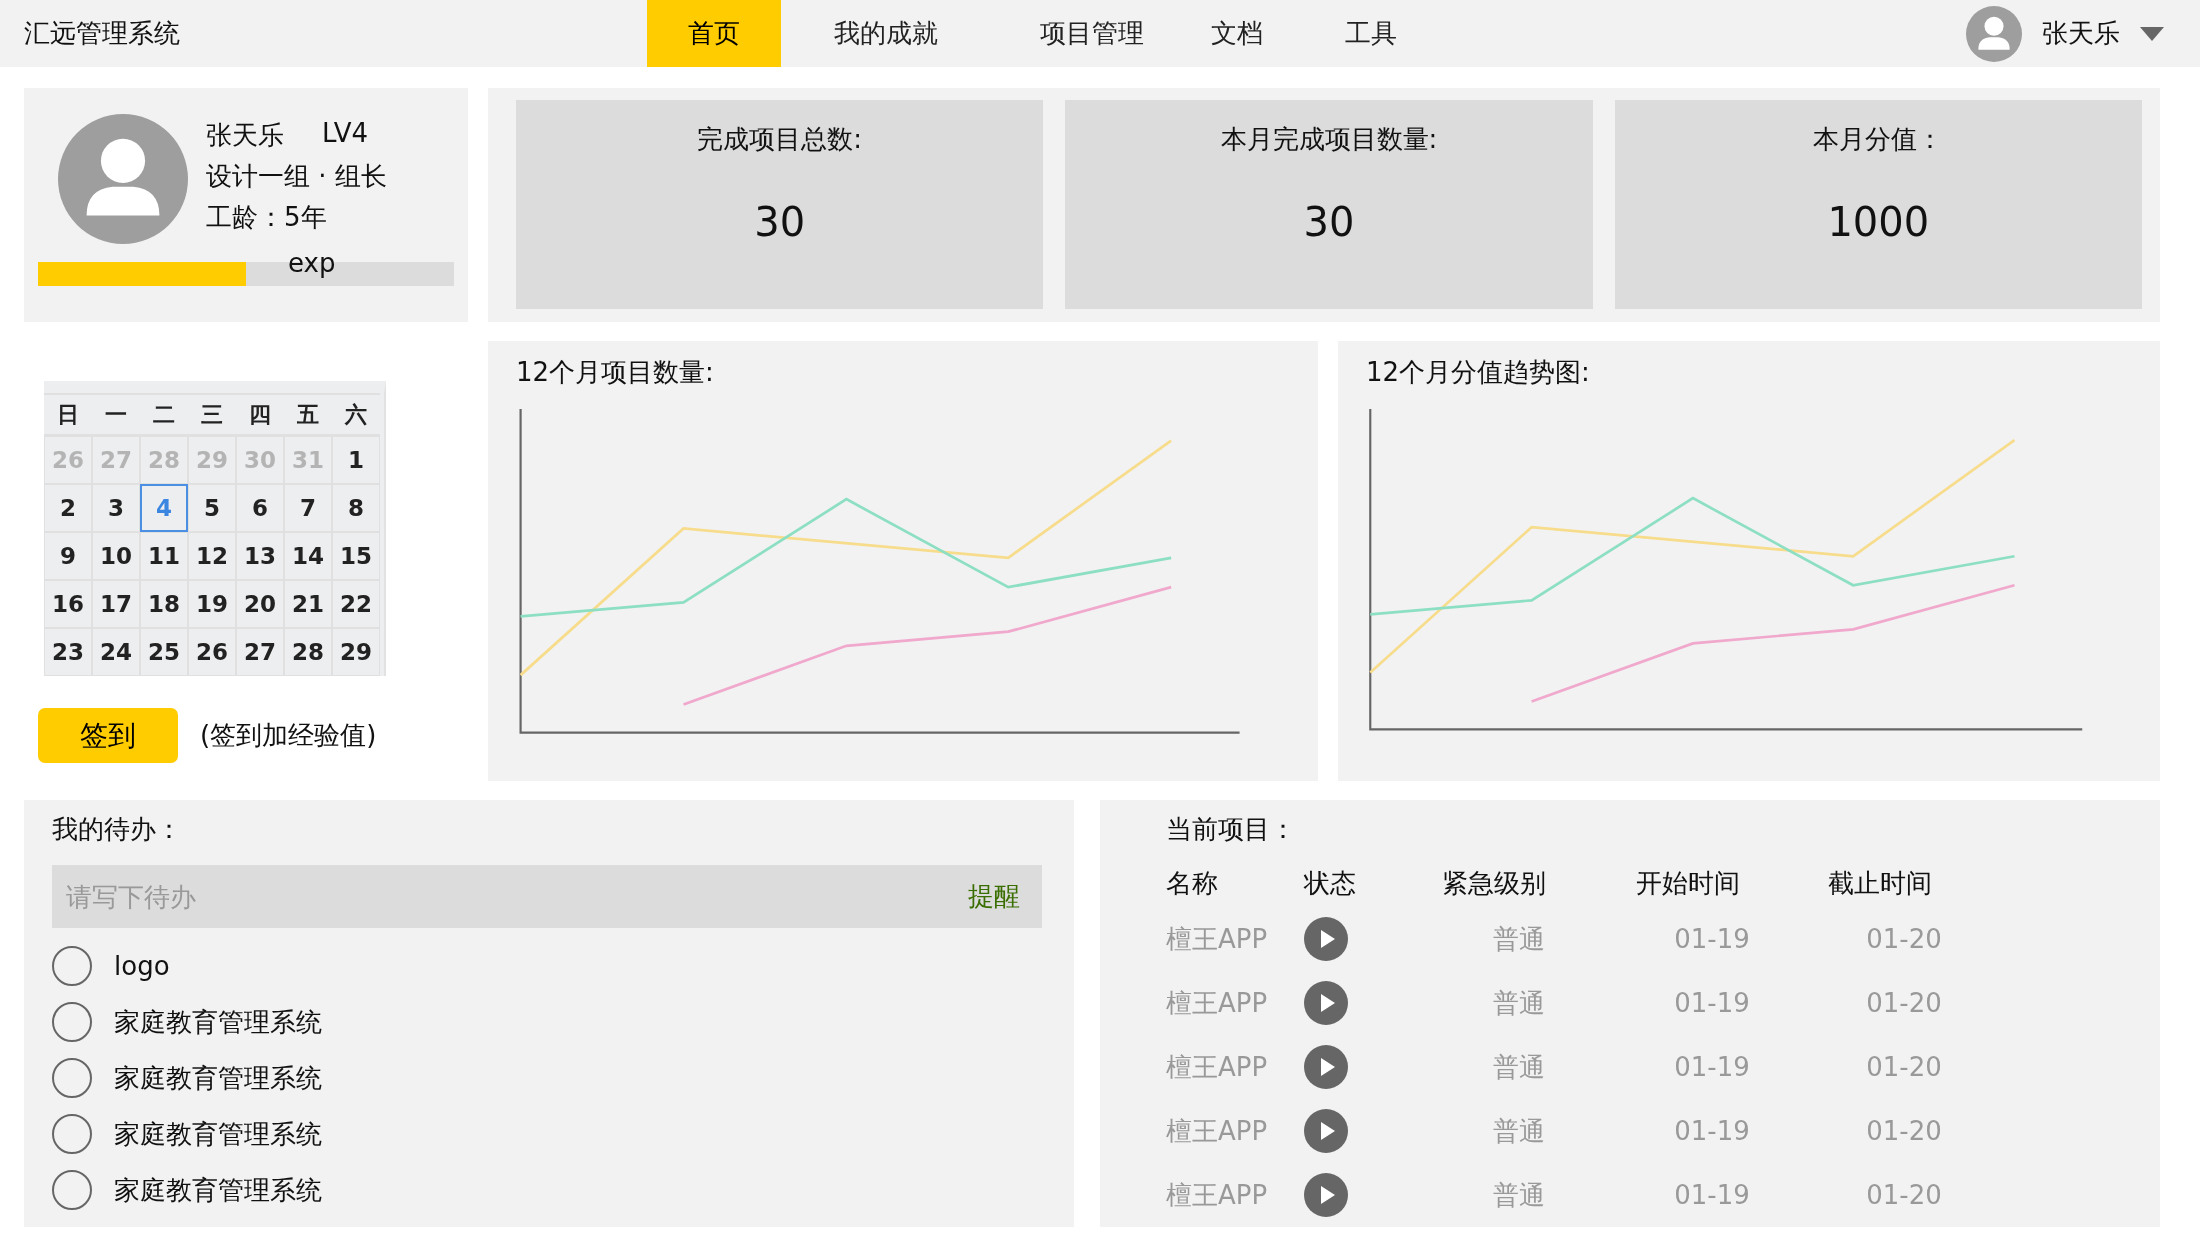 Image resolution: width=2200 pixels, height=1236 pixels. I want to click on calendar-day: 8, so click(356, 508).